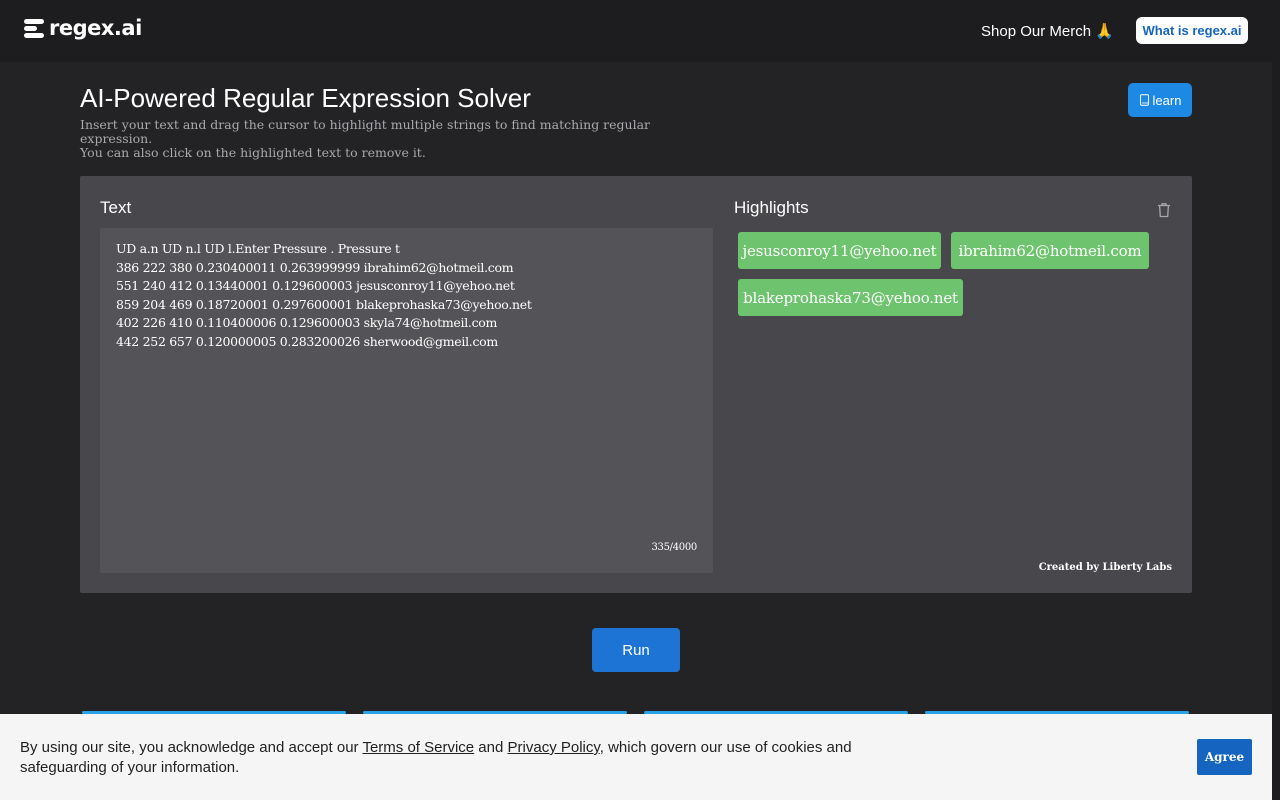  Describe the element at coordinates (1105, 567) in the screenshot. I see `created-by-credit: Created by Liberty Labs` at that location.